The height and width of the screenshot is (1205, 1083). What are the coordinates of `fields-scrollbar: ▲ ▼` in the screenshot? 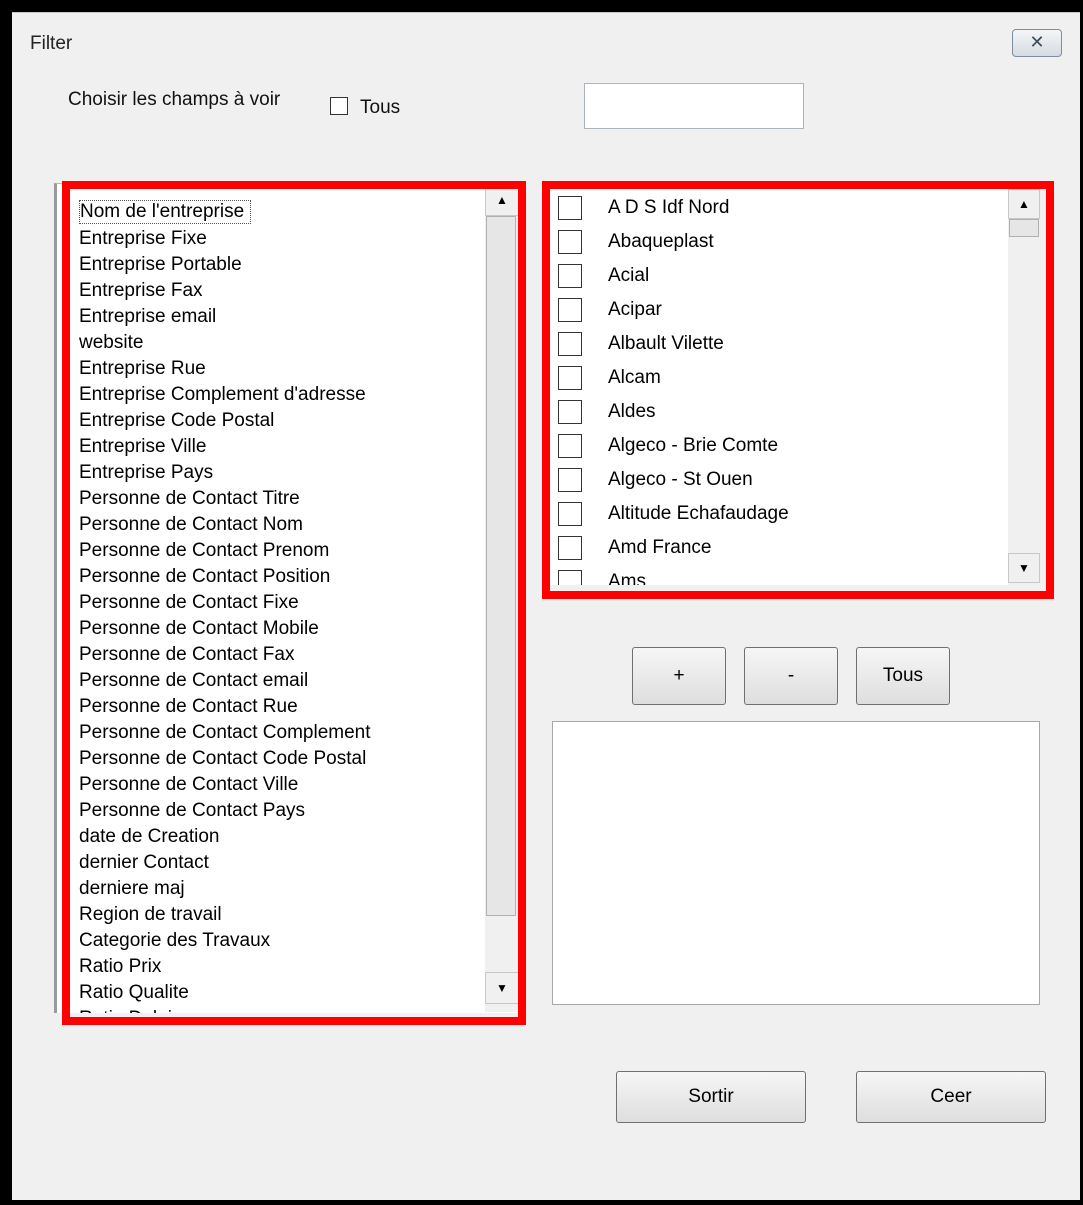 It's located at (502, 598).